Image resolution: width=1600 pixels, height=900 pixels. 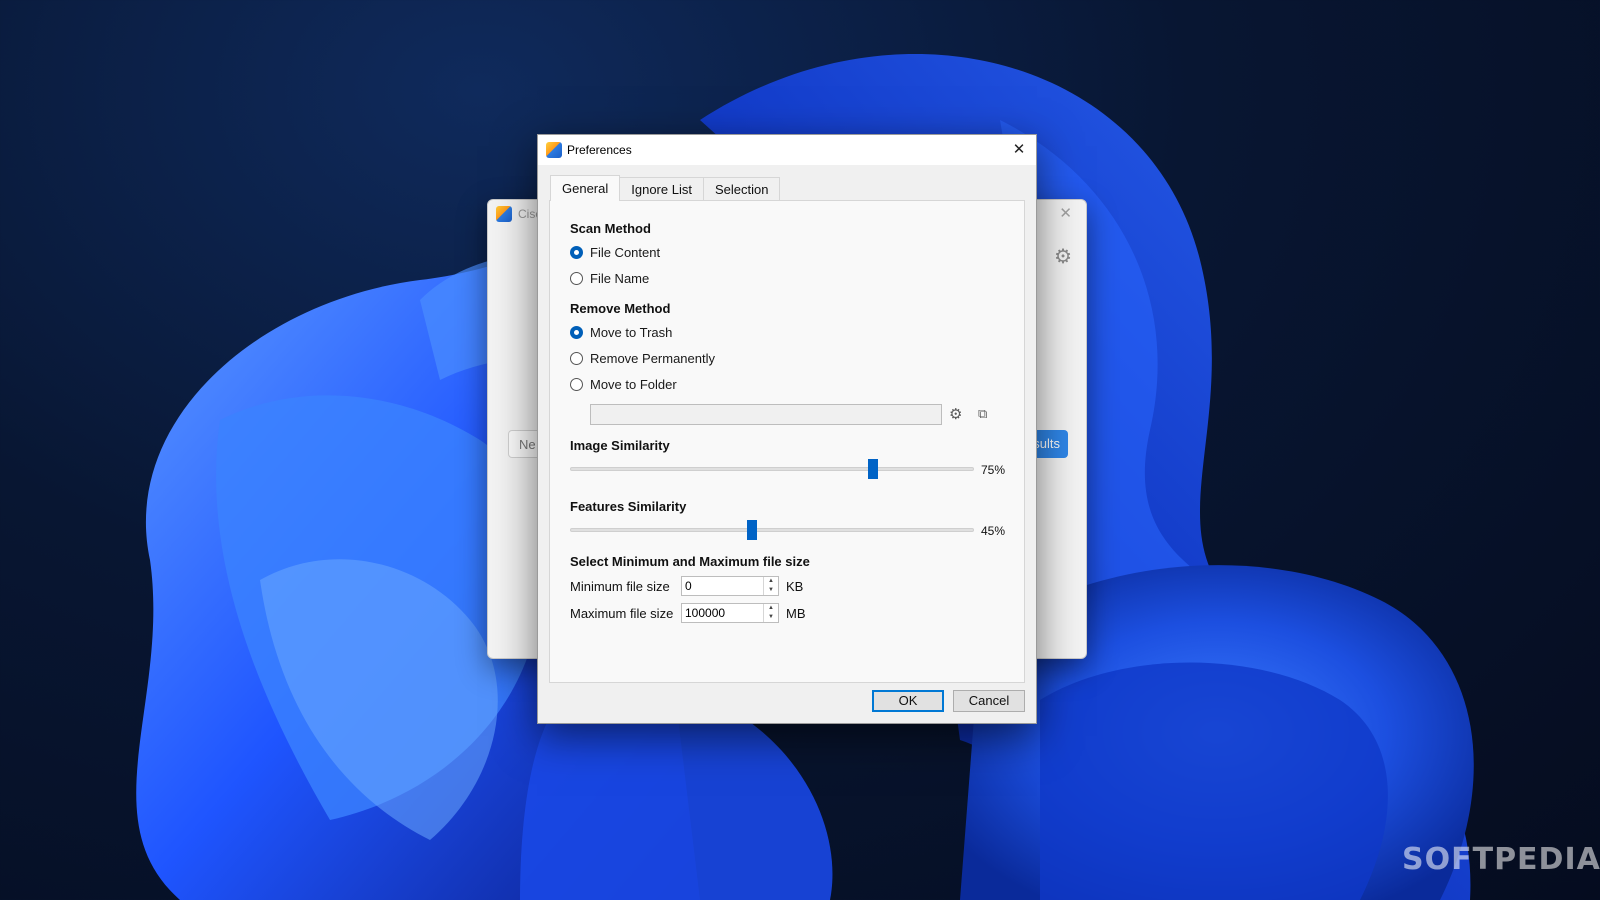 I want to click on softpedia-watermark: SOFTPEDIA, so click(x=1501, y=859).